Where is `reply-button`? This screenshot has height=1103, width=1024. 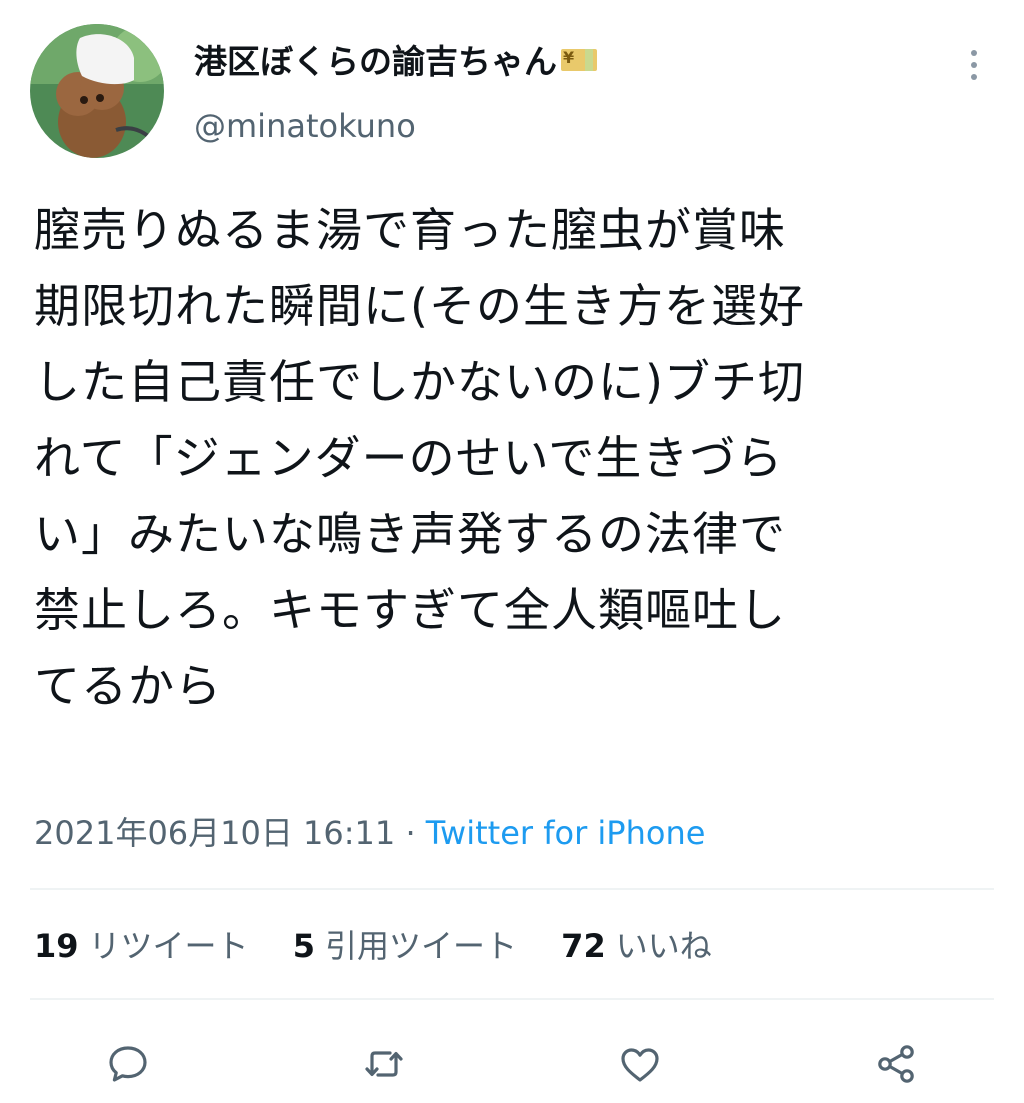 reply-button is located at coordinates (128, 1064).